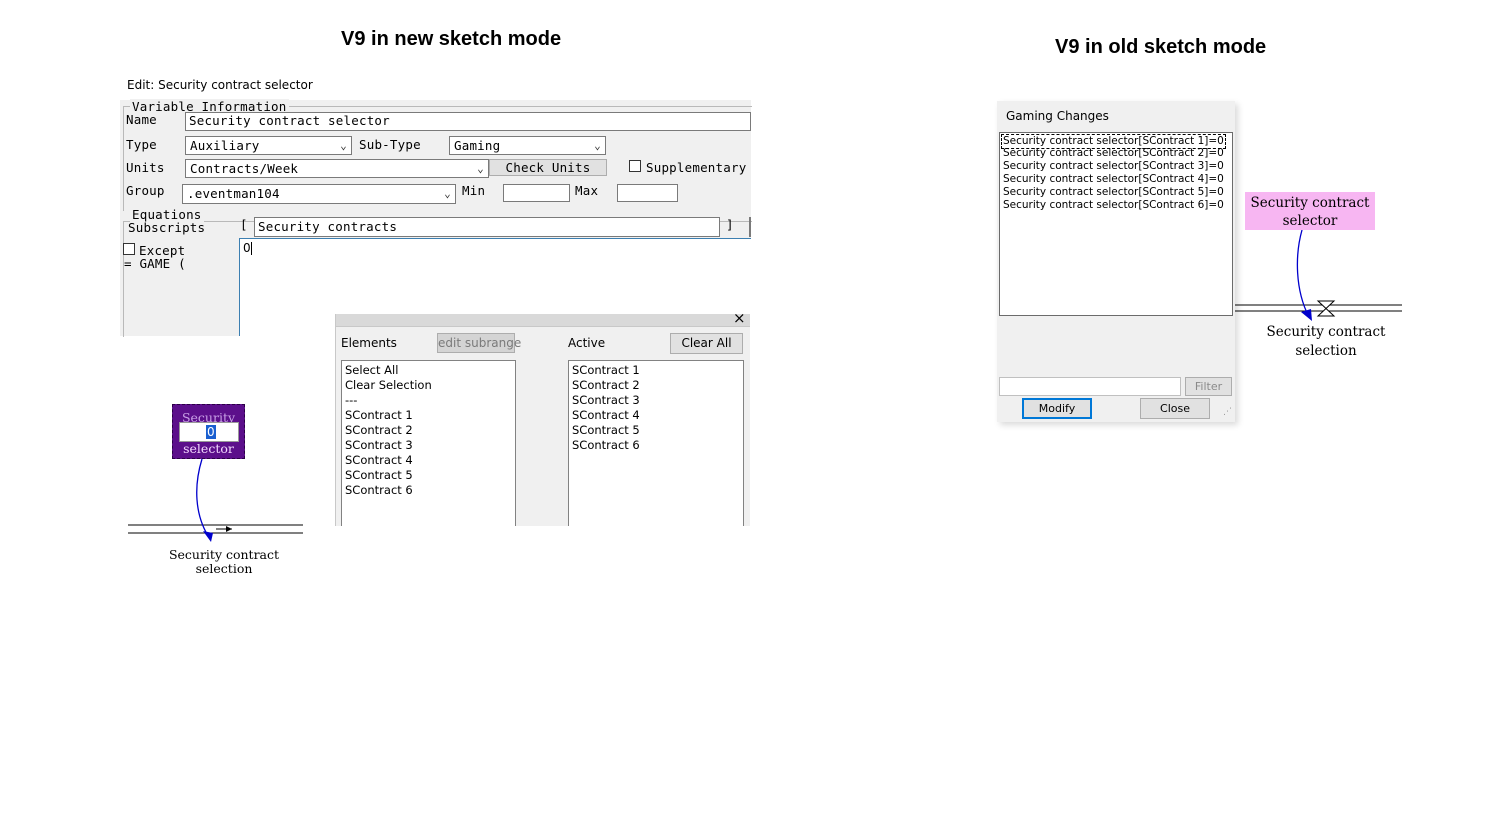 The width and height of the screenshot is (1500, 840). Describe the element at coordinates (1310, 221) in the screenshot. I see `old-selector-label-line2: selector` at that location.